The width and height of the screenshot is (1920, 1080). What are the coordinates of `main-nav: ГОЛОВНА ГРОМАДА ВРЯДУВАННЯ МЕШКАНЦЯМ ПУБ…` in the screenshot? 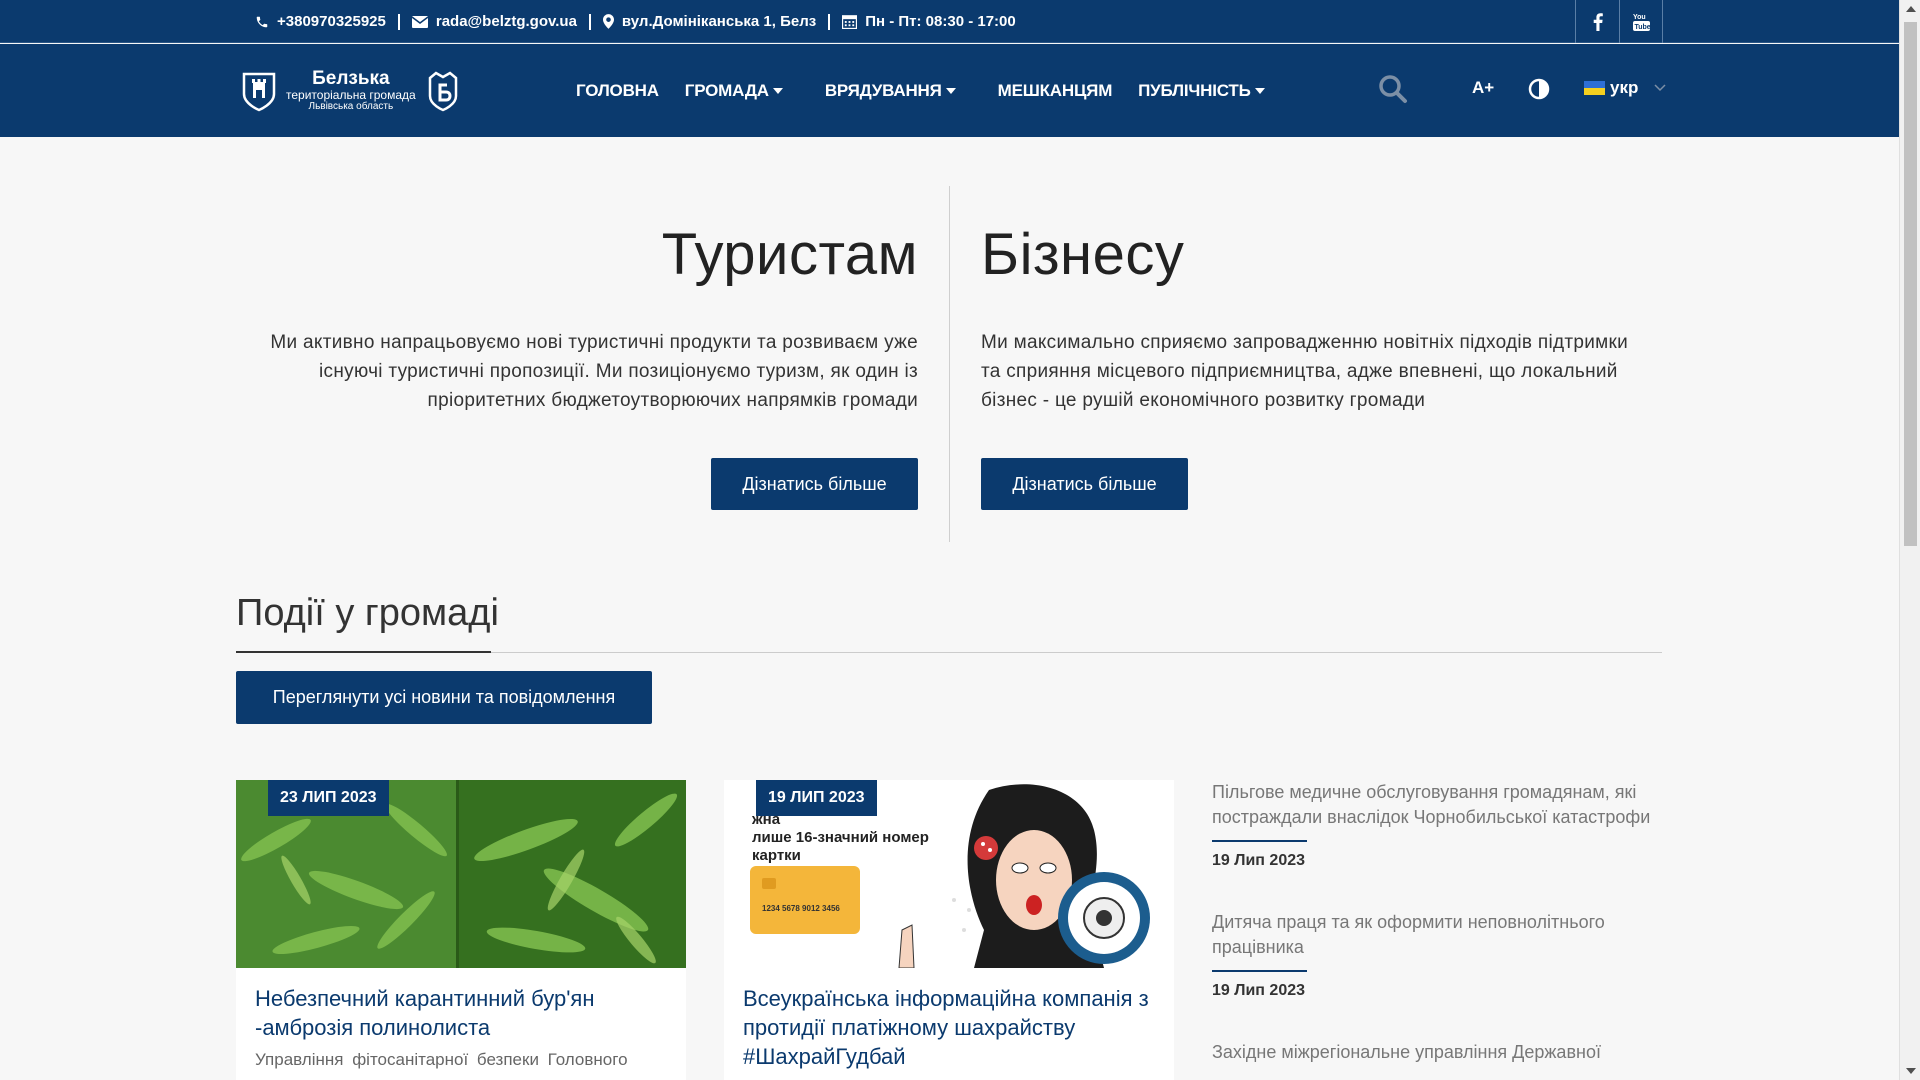 It's located at (933, 90).